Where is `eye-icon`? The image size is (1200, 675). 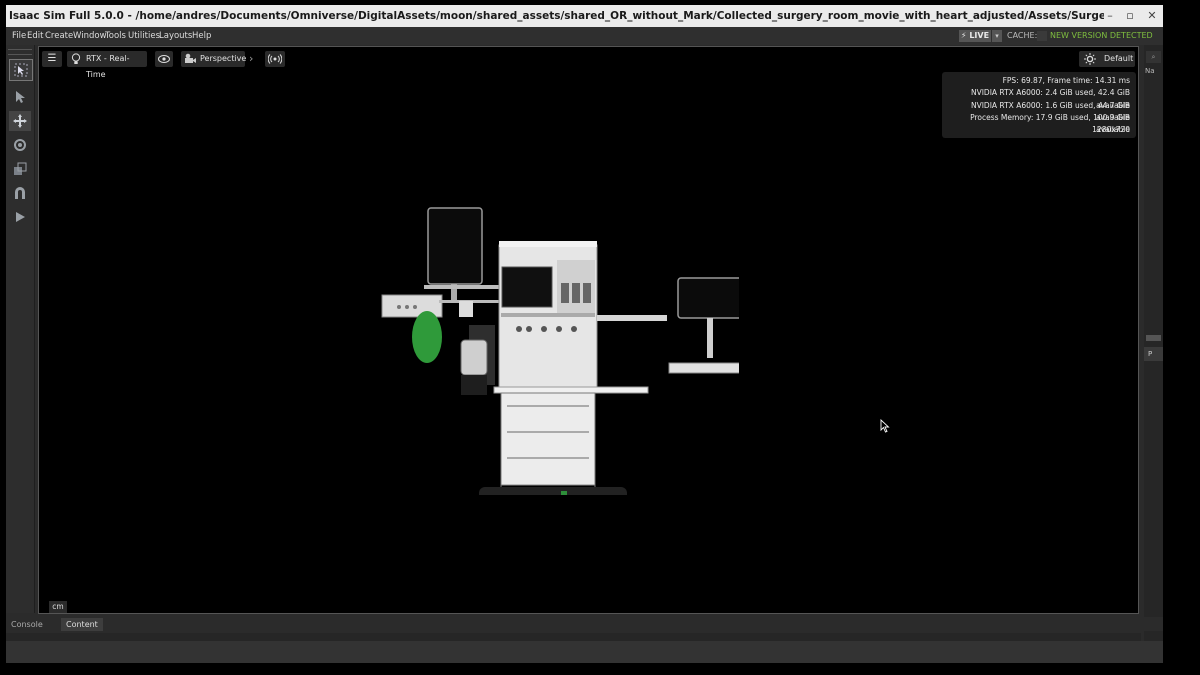
eye-icon is located at coordinates (164, 59).